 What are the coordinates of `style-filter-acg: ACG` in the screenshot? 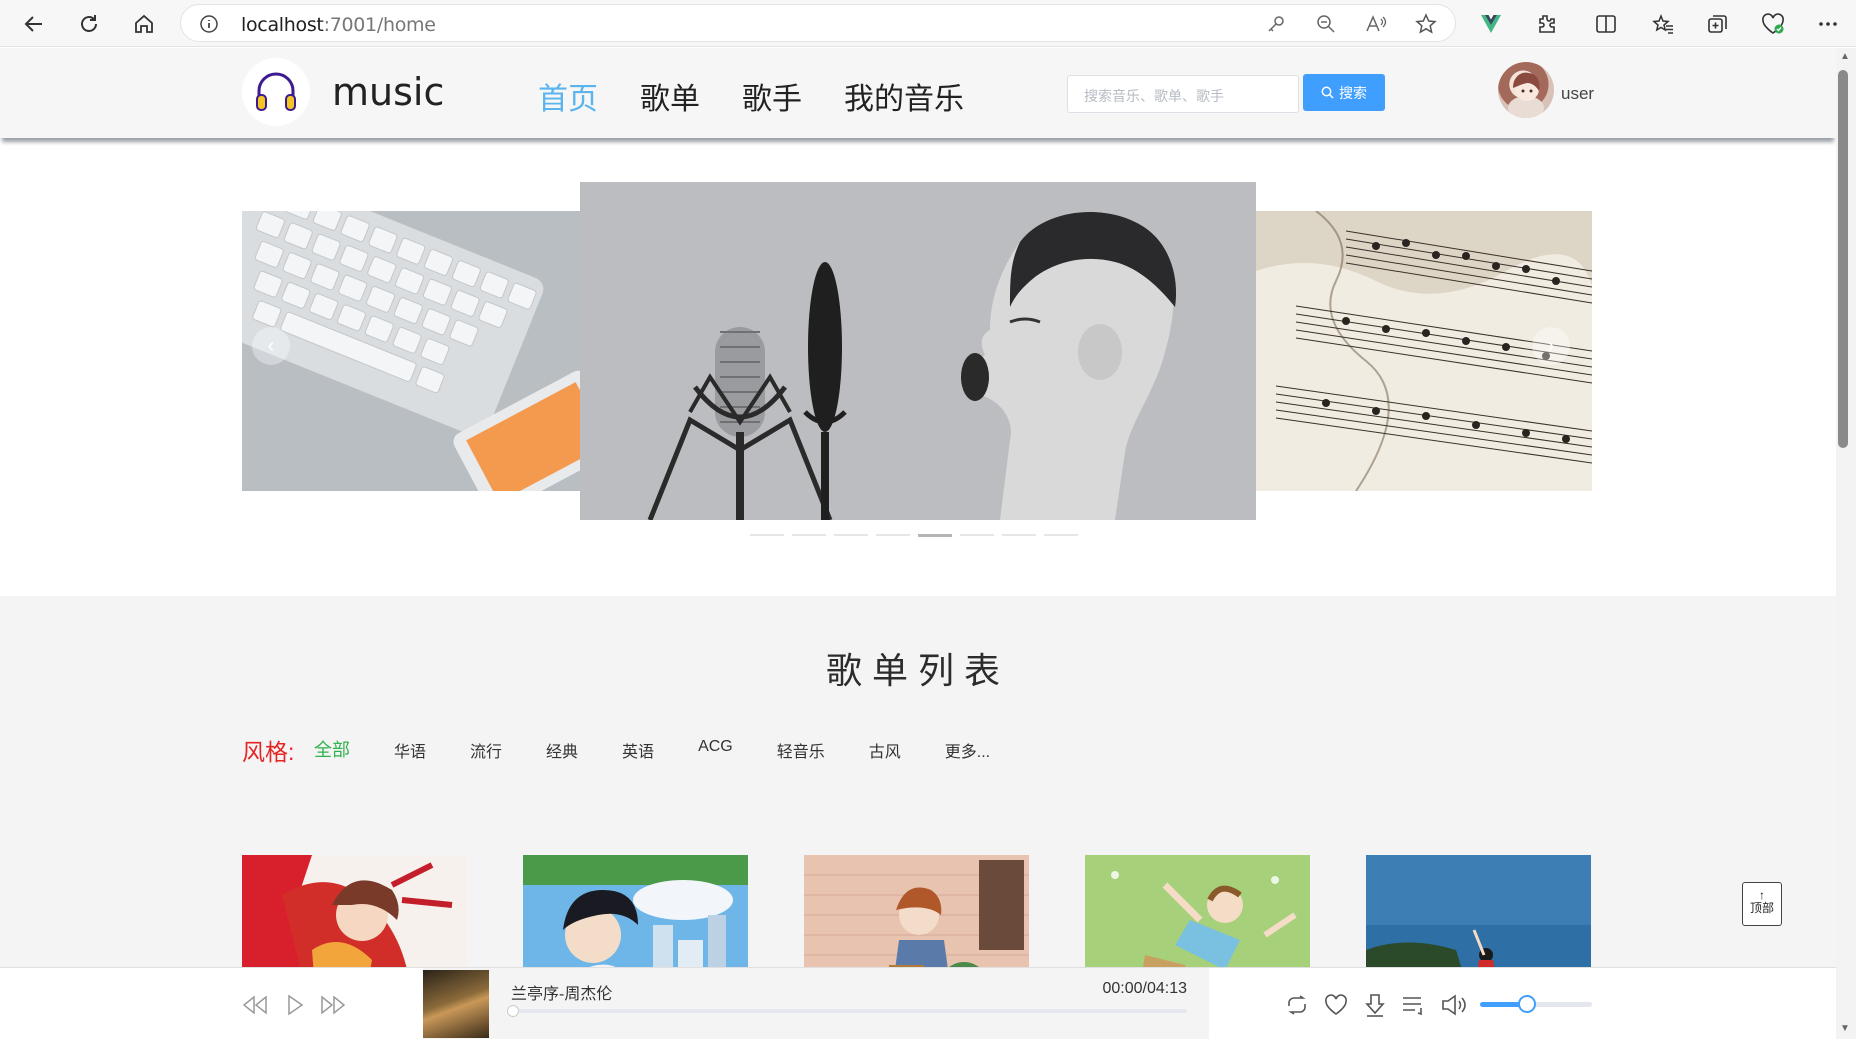 It's located at (715, 750).